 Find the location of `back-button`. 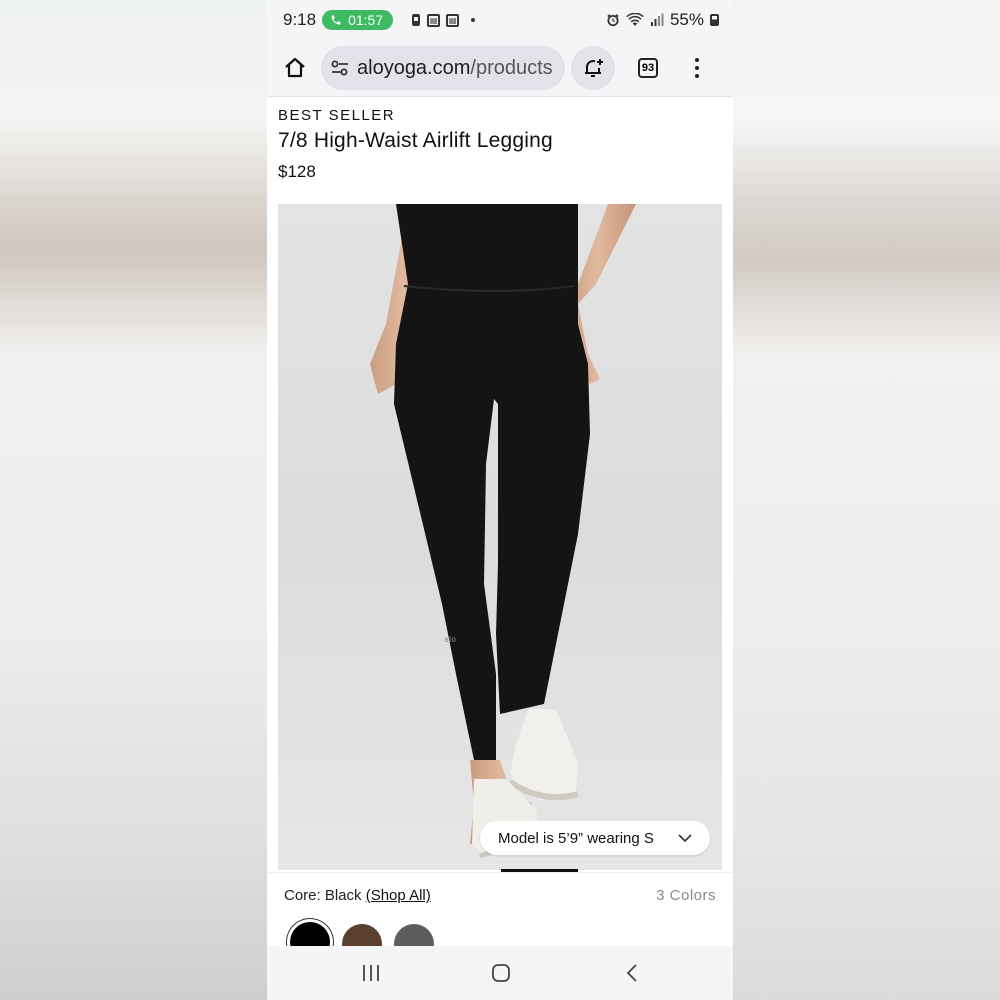

back-button is located at coordinates (632, 973).